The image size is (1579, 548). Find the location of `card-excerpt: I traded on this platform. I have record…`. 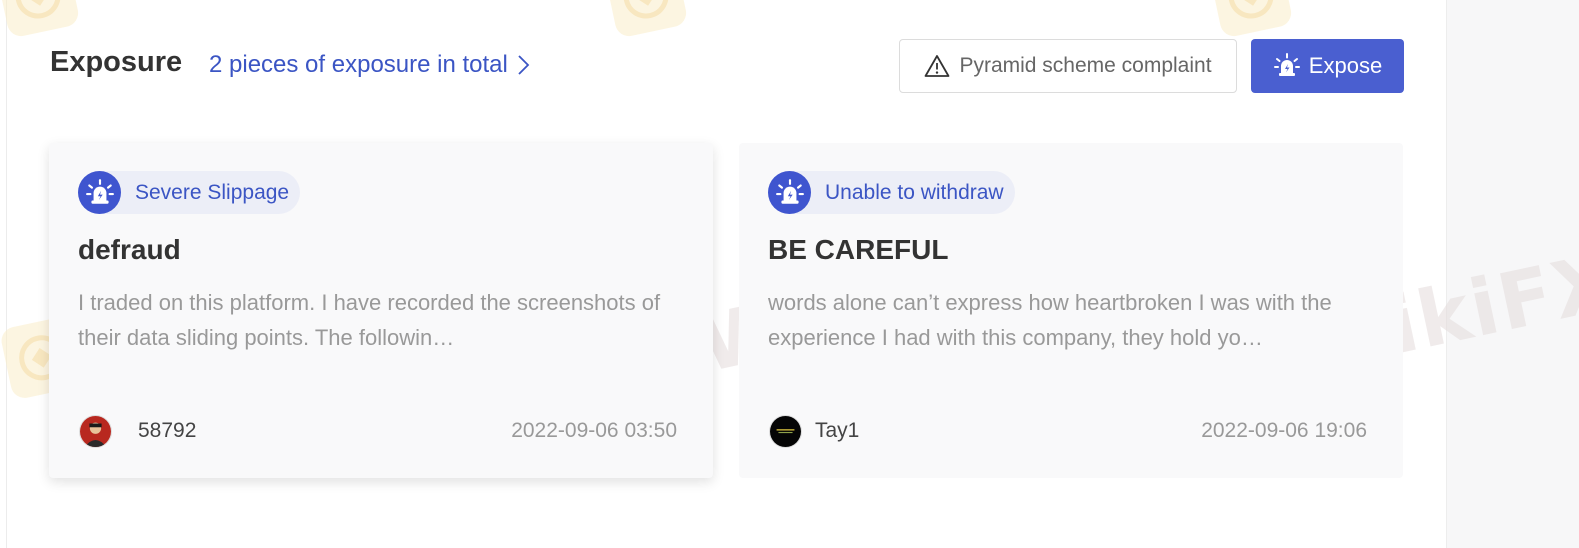

card-excerpt: I traded on this platform. I have record… is located at coordinates (369, 320).